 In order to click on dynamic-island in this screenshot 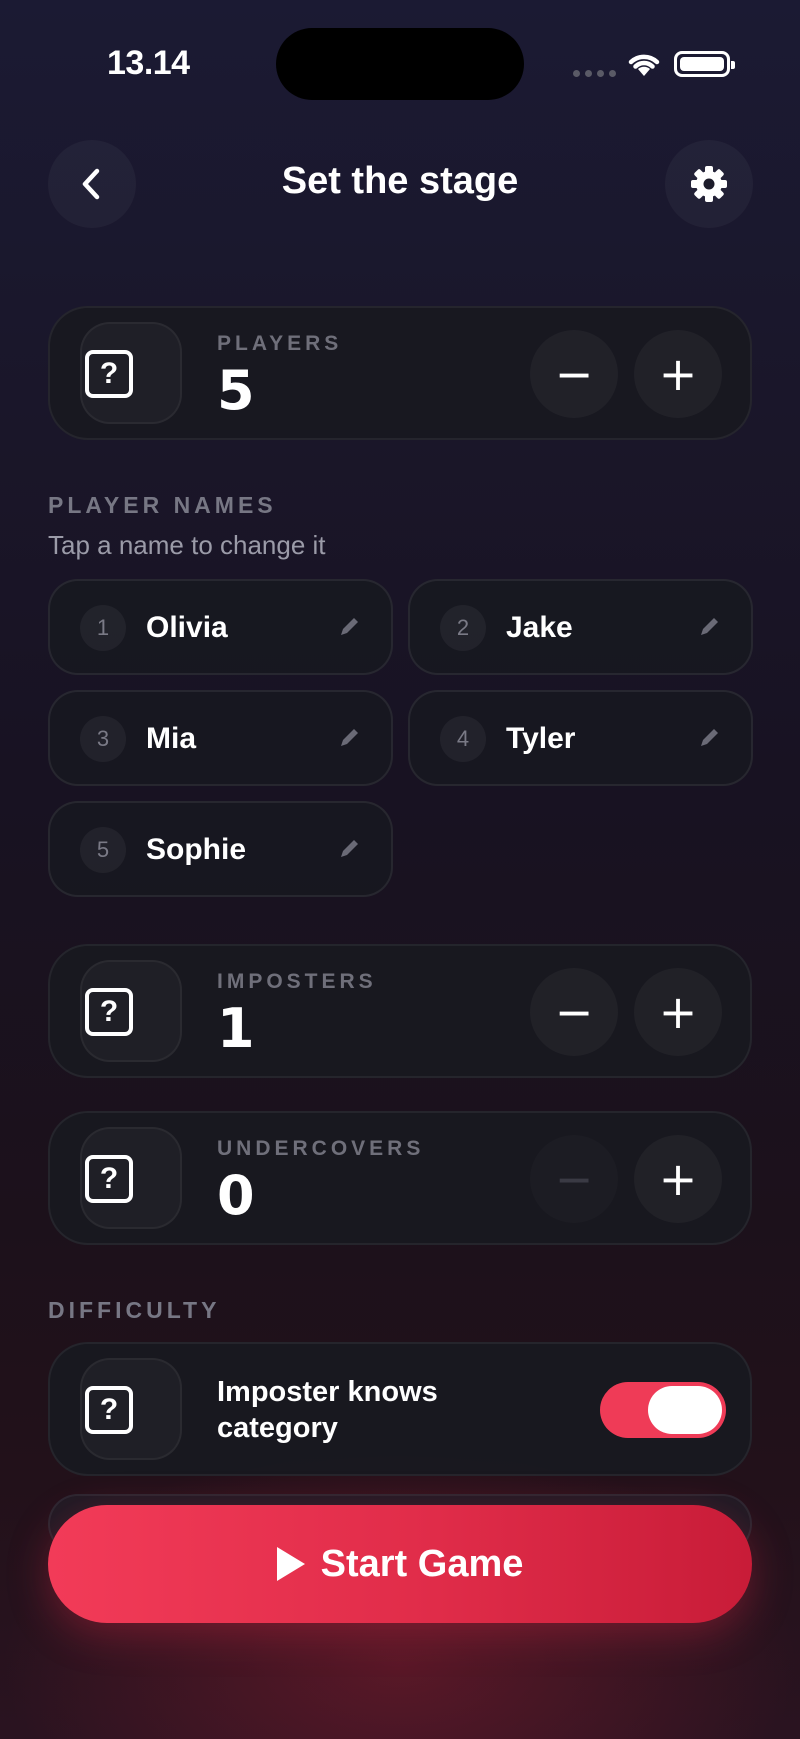, I will do `click(400, 64)`.